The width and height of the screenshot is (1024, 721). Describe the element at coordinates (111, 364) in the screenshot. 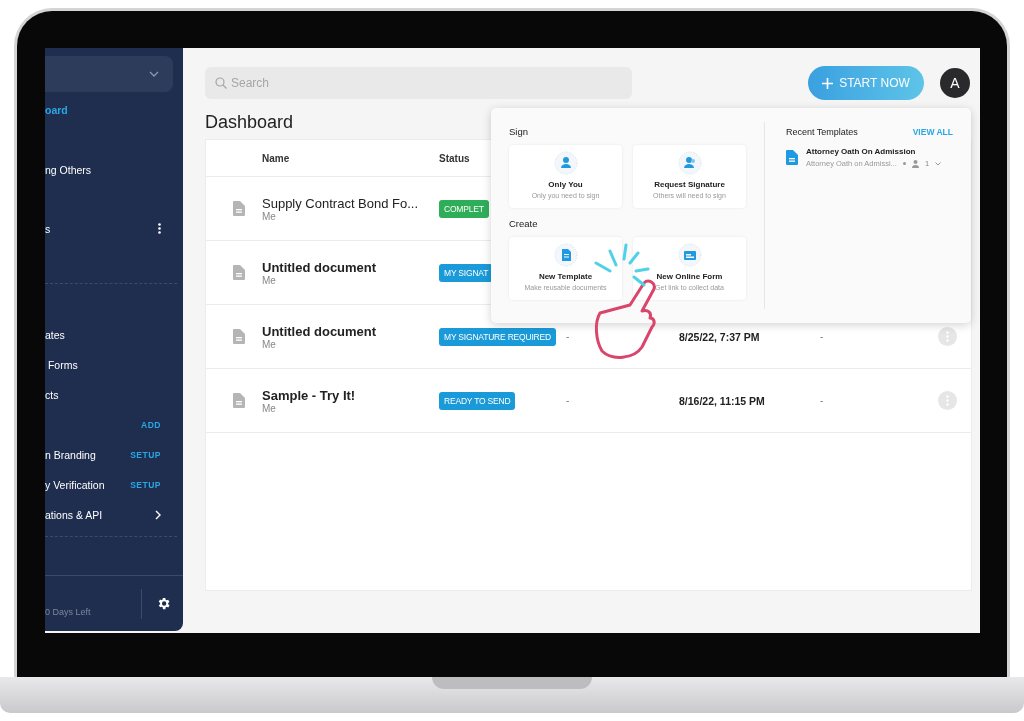

I see `sidebar-item: Forms` at that location.